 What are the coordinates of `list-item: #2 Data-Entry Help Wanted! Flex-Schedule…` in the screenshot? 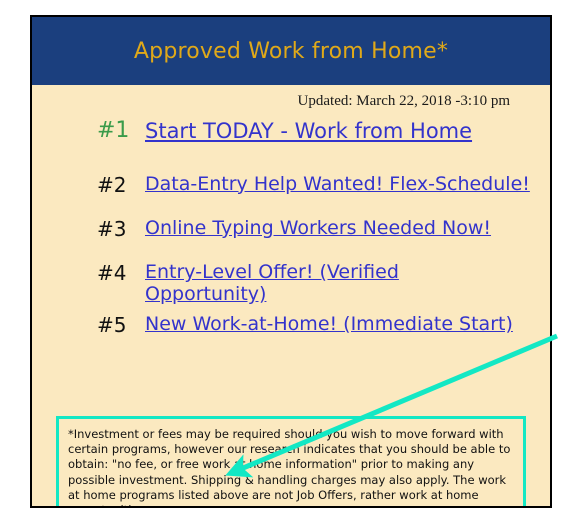 It's located at (291, 184).